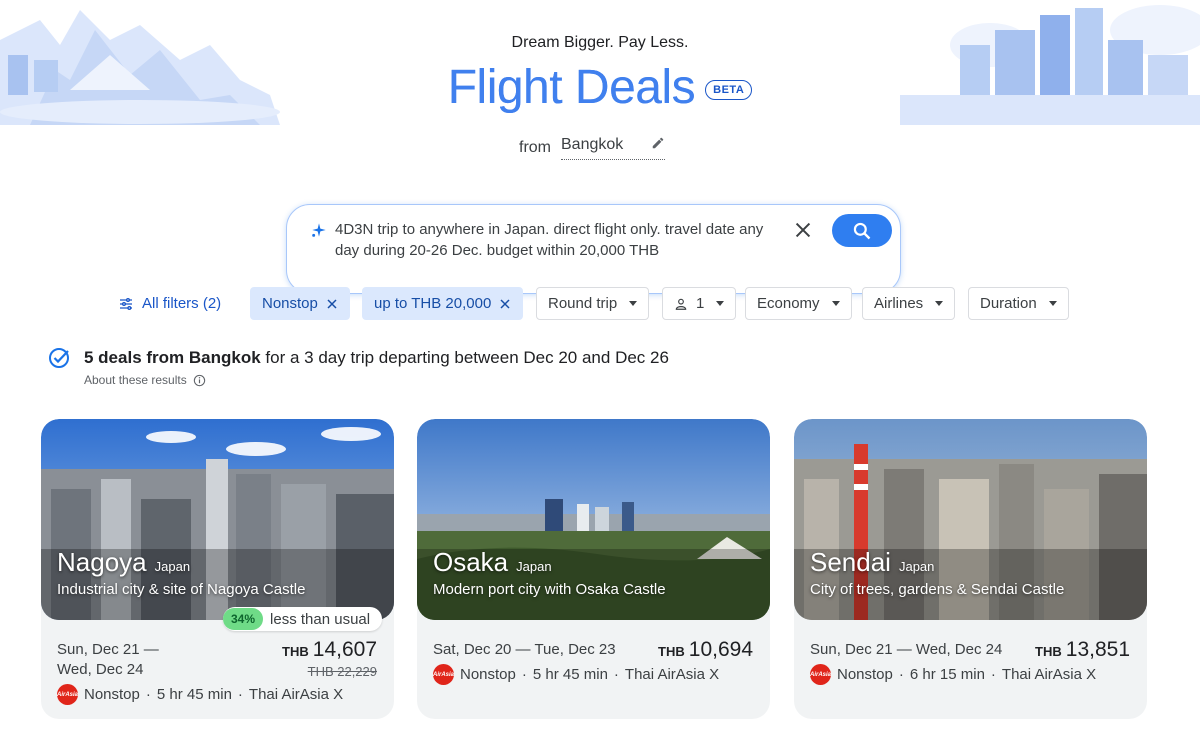 This screenshot has height=729, width=1200. I want to click on about-results-label: About these results, so click(135, 380).